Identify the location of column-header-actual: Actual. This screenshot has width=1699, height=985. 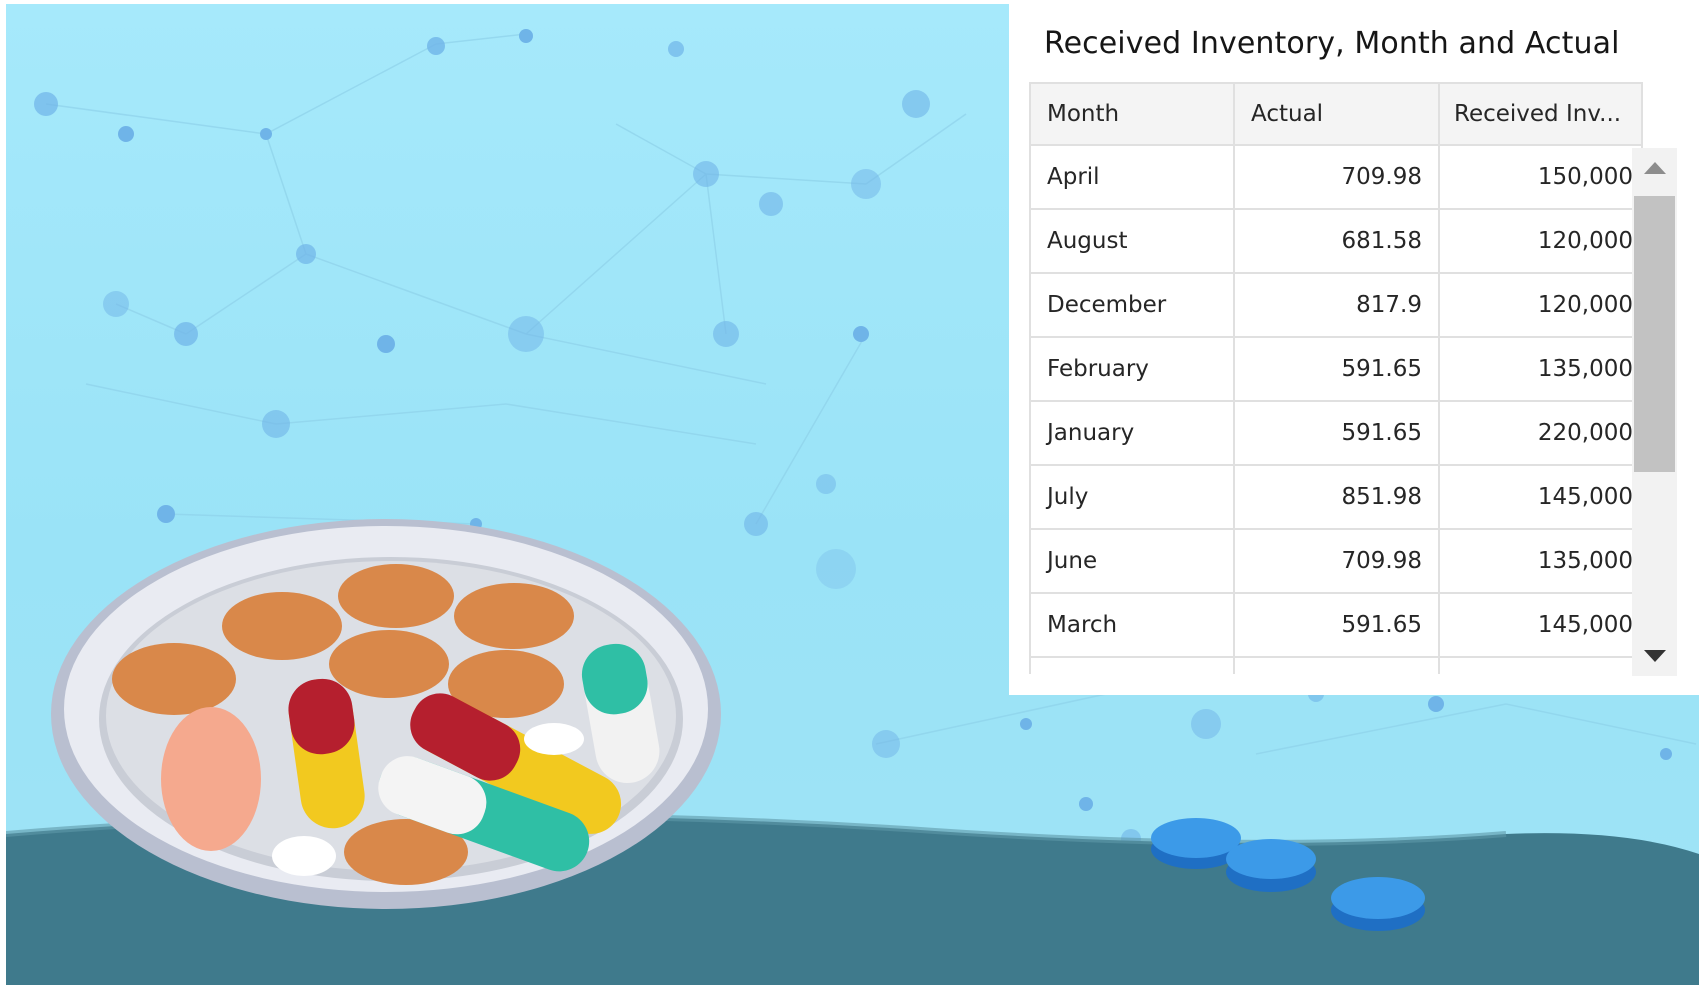
(1337, 114).